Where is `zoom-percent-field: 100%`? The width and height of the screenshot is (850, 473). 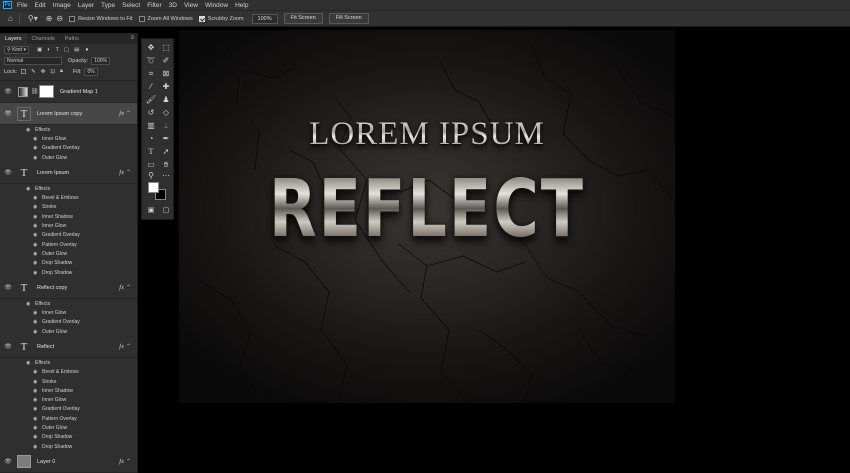 zoom-percent-field: 100% is located at coordinates (264, 18).